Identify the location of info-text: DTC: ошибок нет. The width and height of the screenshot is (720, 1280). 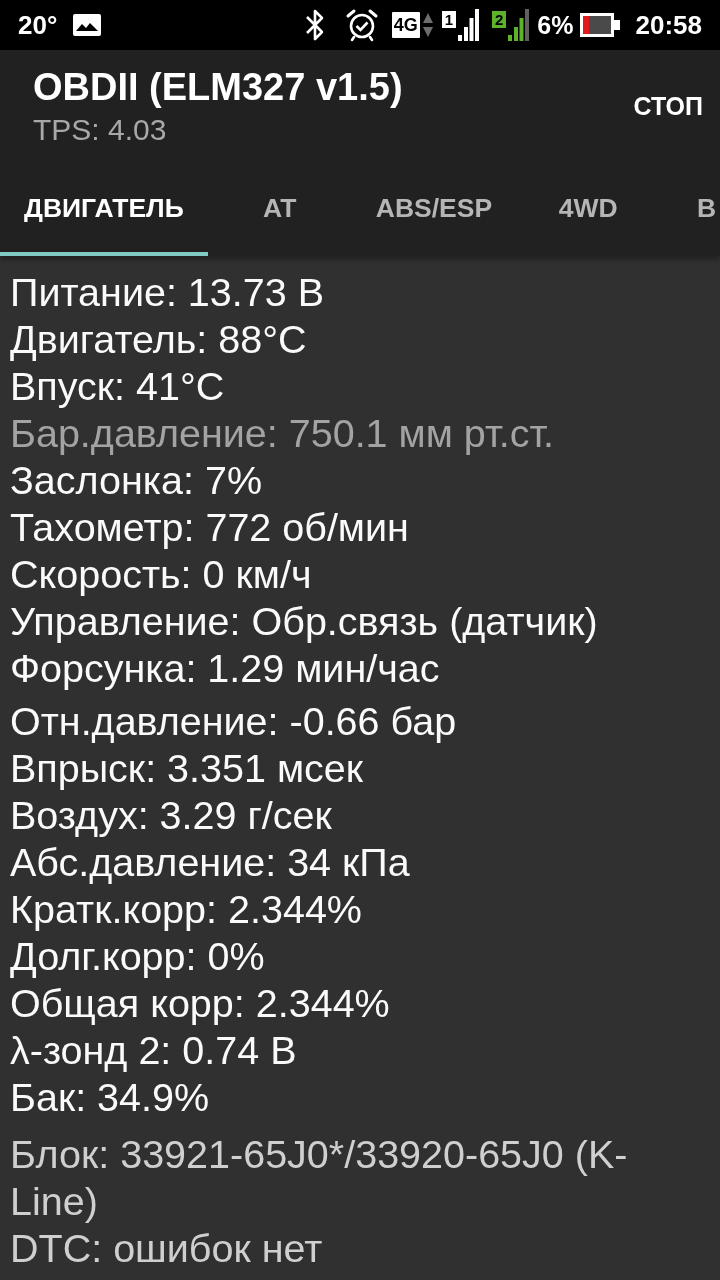
(167, 1248).